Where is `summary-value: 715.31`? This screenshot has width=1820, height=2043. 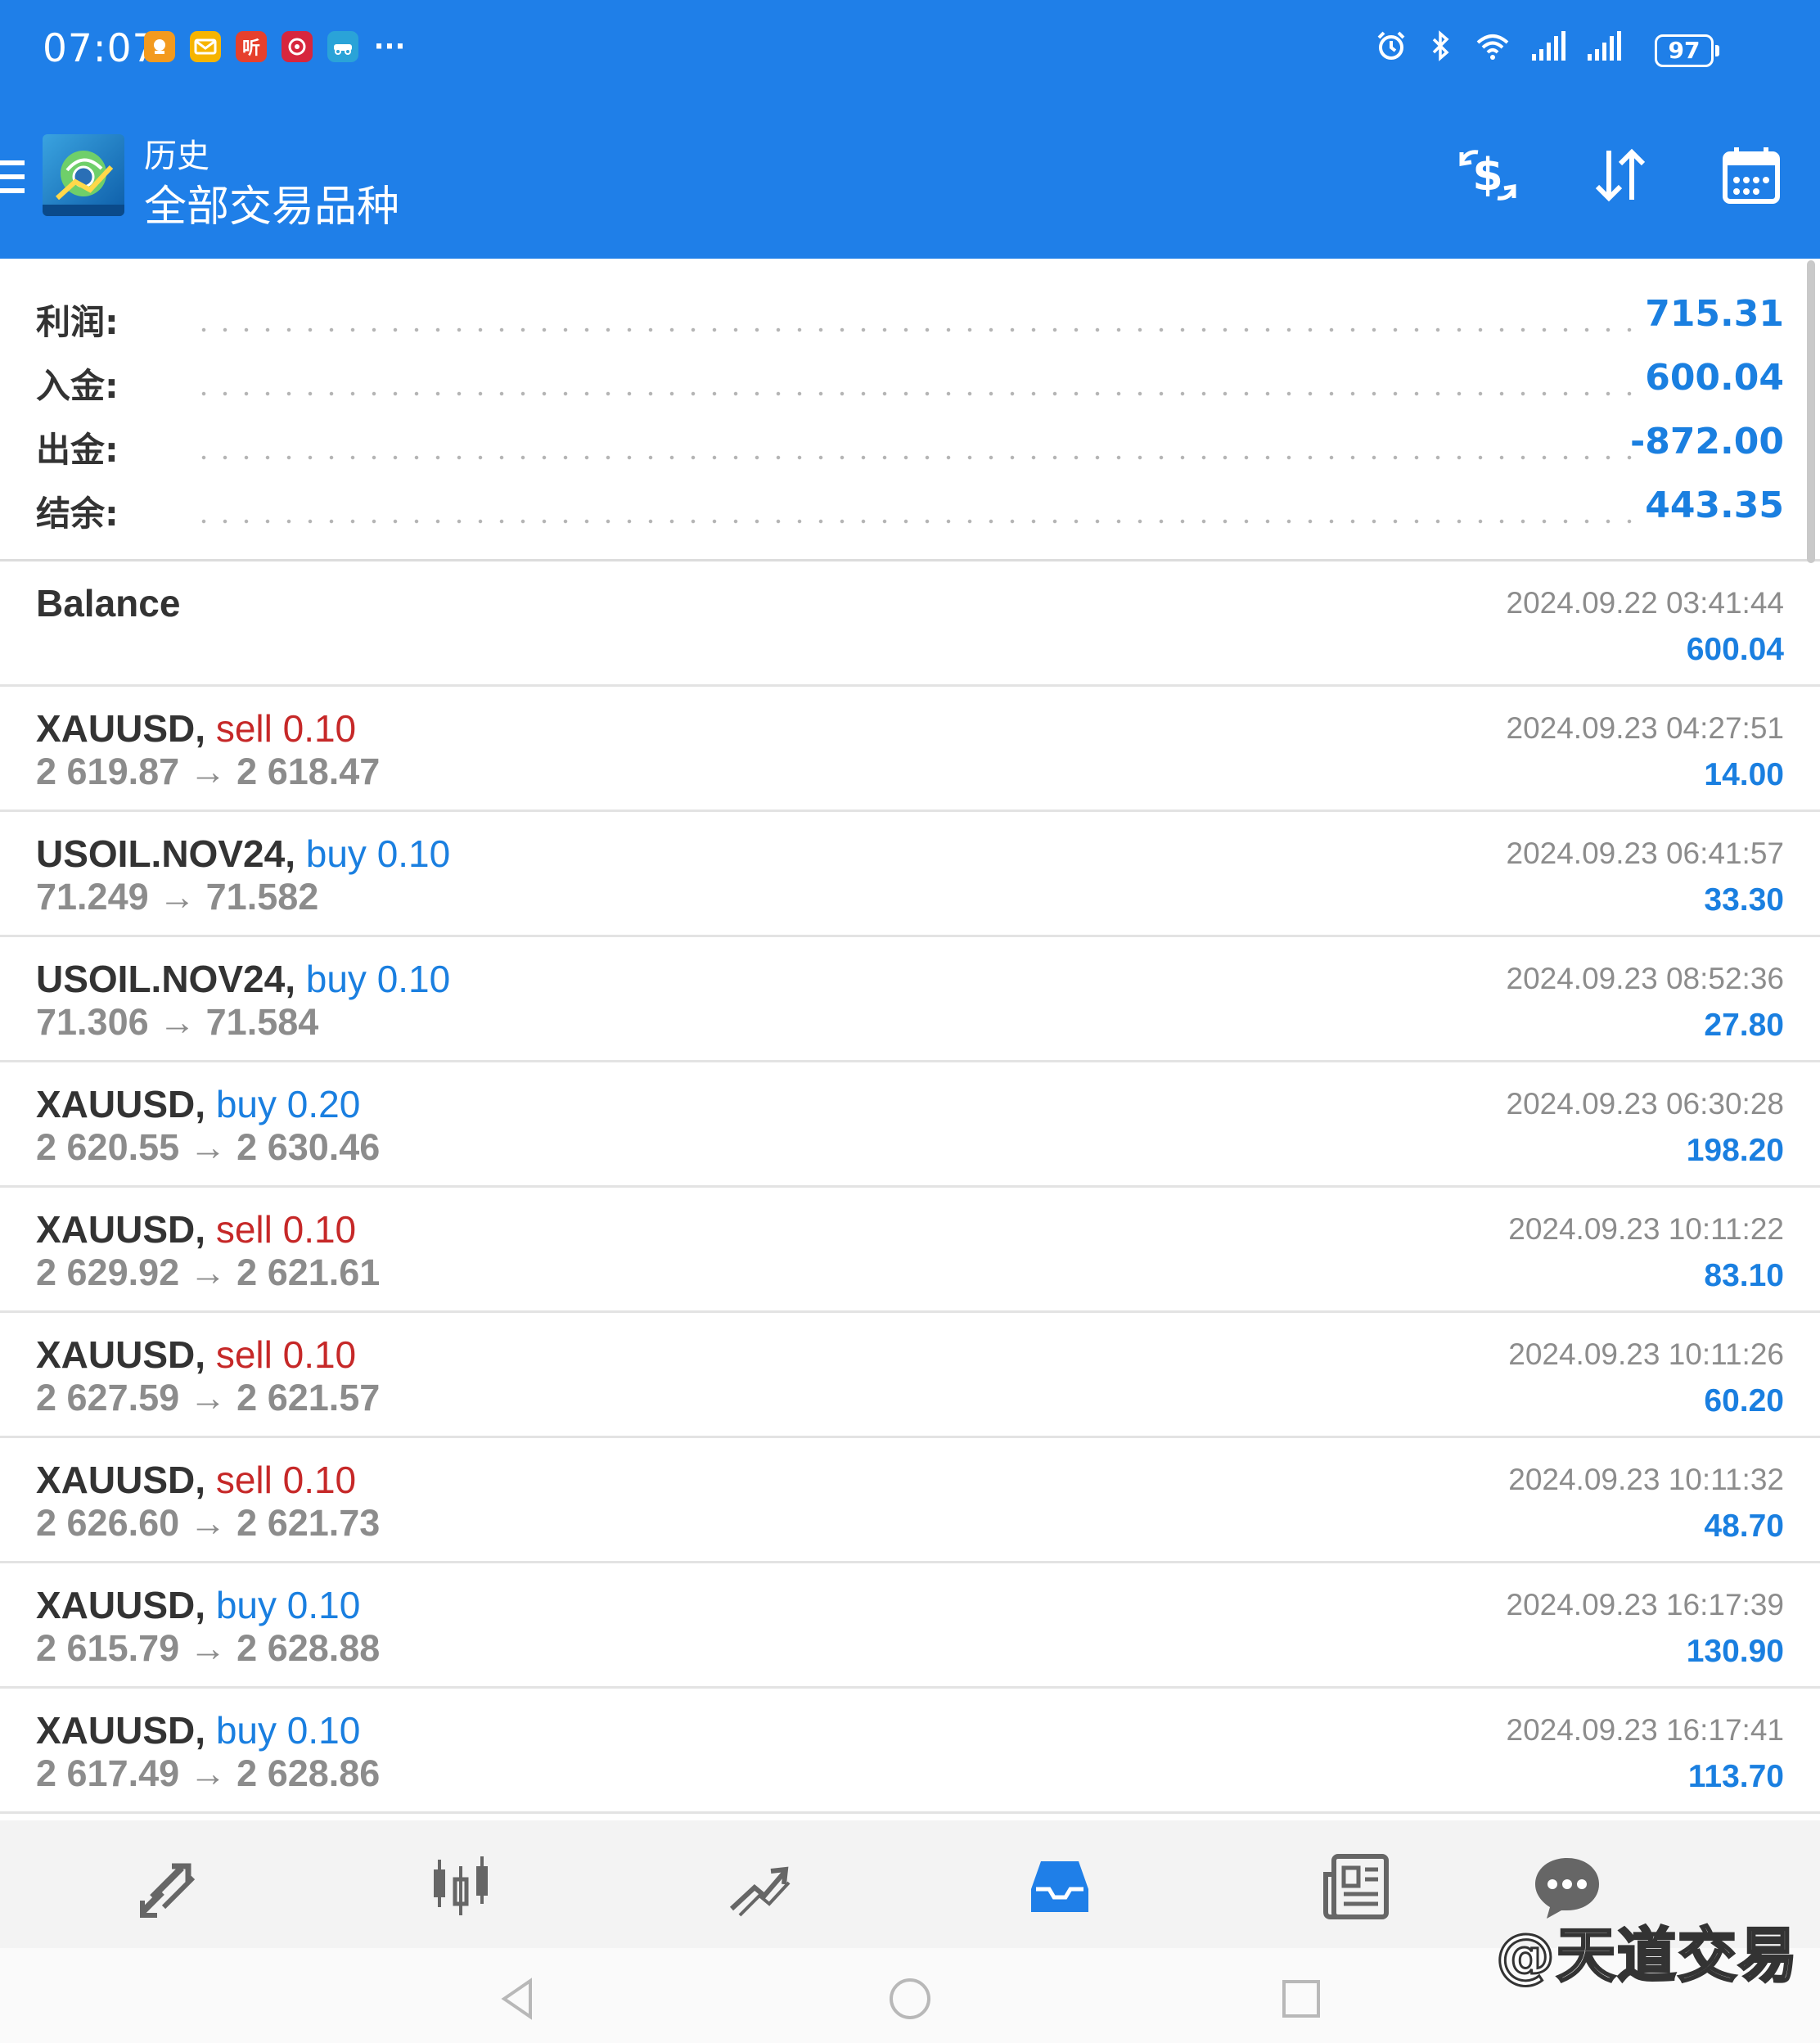
summary-value: 715.31 is located at coordinates (1715, 314).